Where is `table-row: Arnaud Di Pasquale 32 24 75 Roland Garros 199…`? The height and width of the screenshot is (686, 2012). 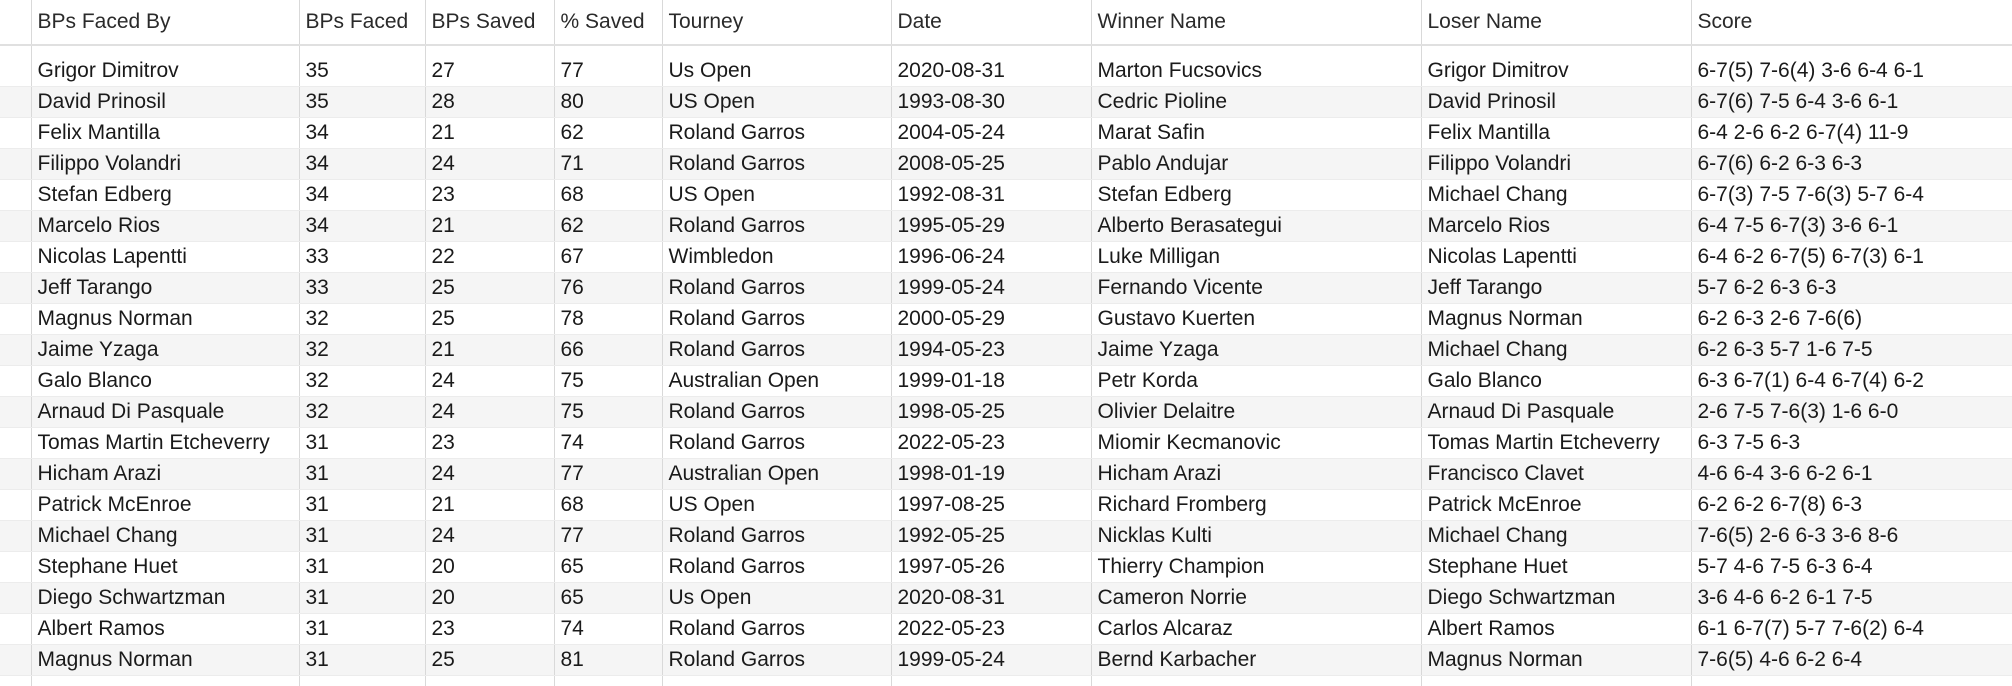
table-row: Arnaud Di Pasquale 32 24 75 Roland Garros 199… is located at coordinates (1006, 412).